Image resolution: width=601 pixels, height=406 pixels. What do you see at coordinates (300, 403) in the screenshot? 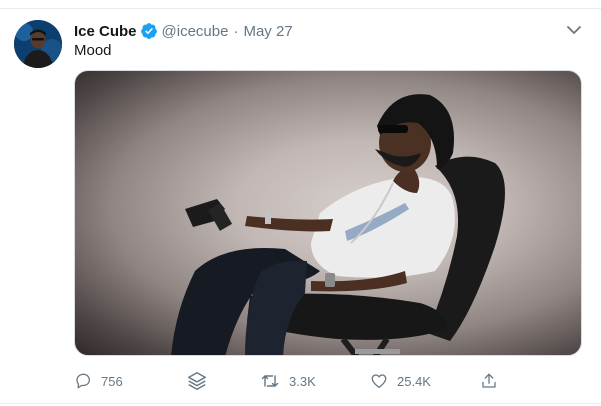
I see `bottom-divider` at bounding box center [300, 403].